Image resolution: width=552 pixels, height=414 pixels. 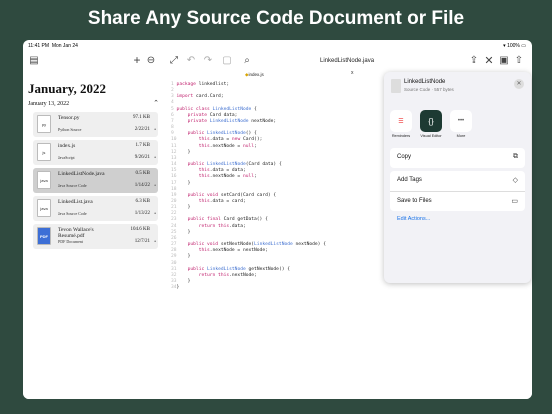 What do you see at coordinates (95, 152) in the screenshot?
I see `file-row: js index.js JavaScript 1.7 KB 9/26/21 •` at bounding box center [95, 152].